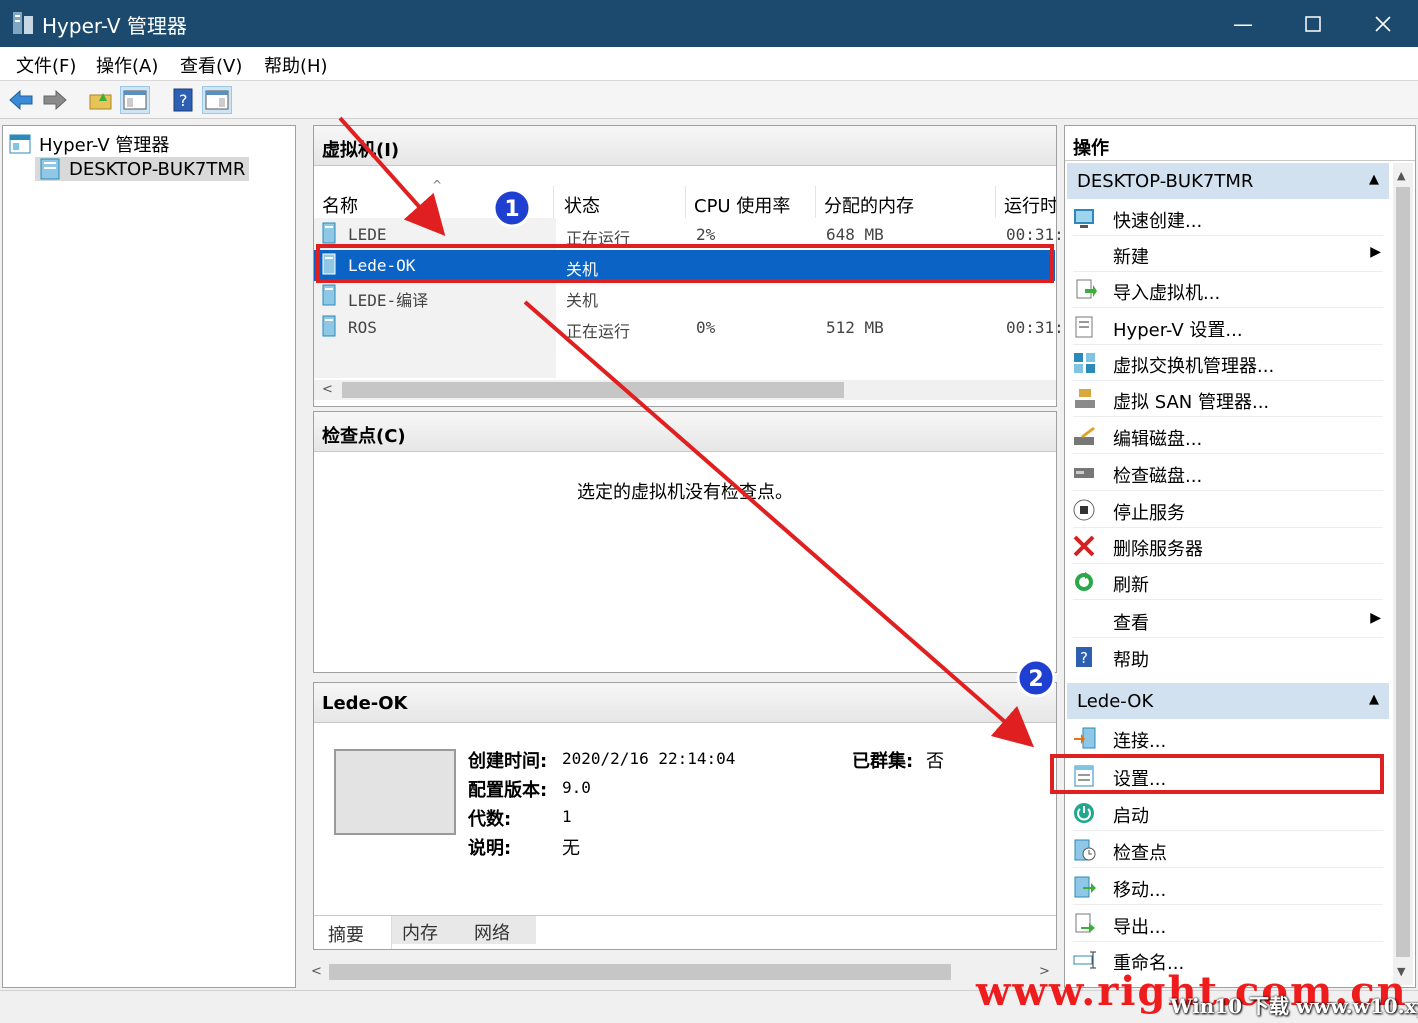  What do you see at coordinates (1228, 850) in the screenshot?
I see `action-checkpoint: 检查点` at bounding box center [1228, 850].